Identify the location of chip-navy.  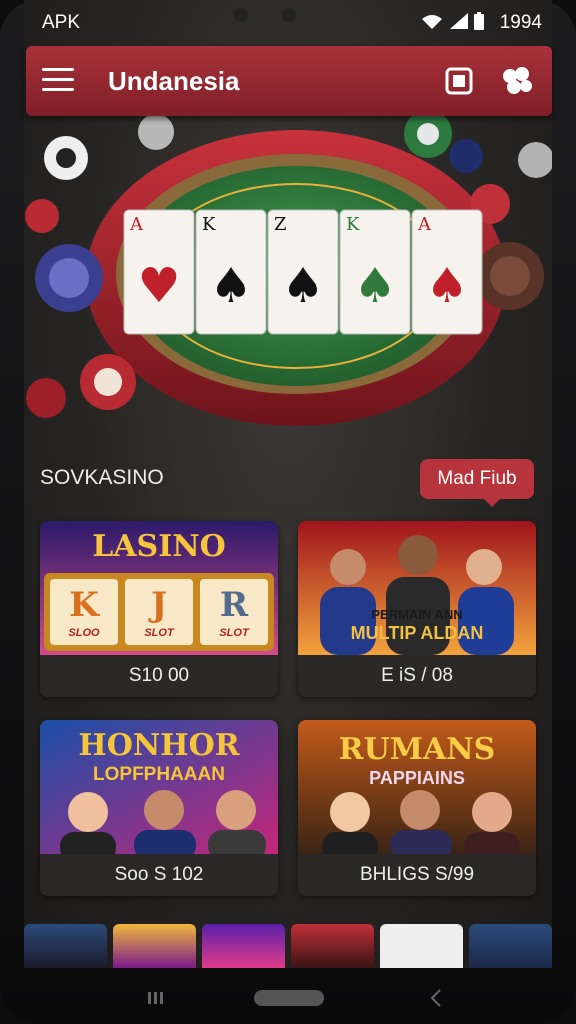
(466, 156).